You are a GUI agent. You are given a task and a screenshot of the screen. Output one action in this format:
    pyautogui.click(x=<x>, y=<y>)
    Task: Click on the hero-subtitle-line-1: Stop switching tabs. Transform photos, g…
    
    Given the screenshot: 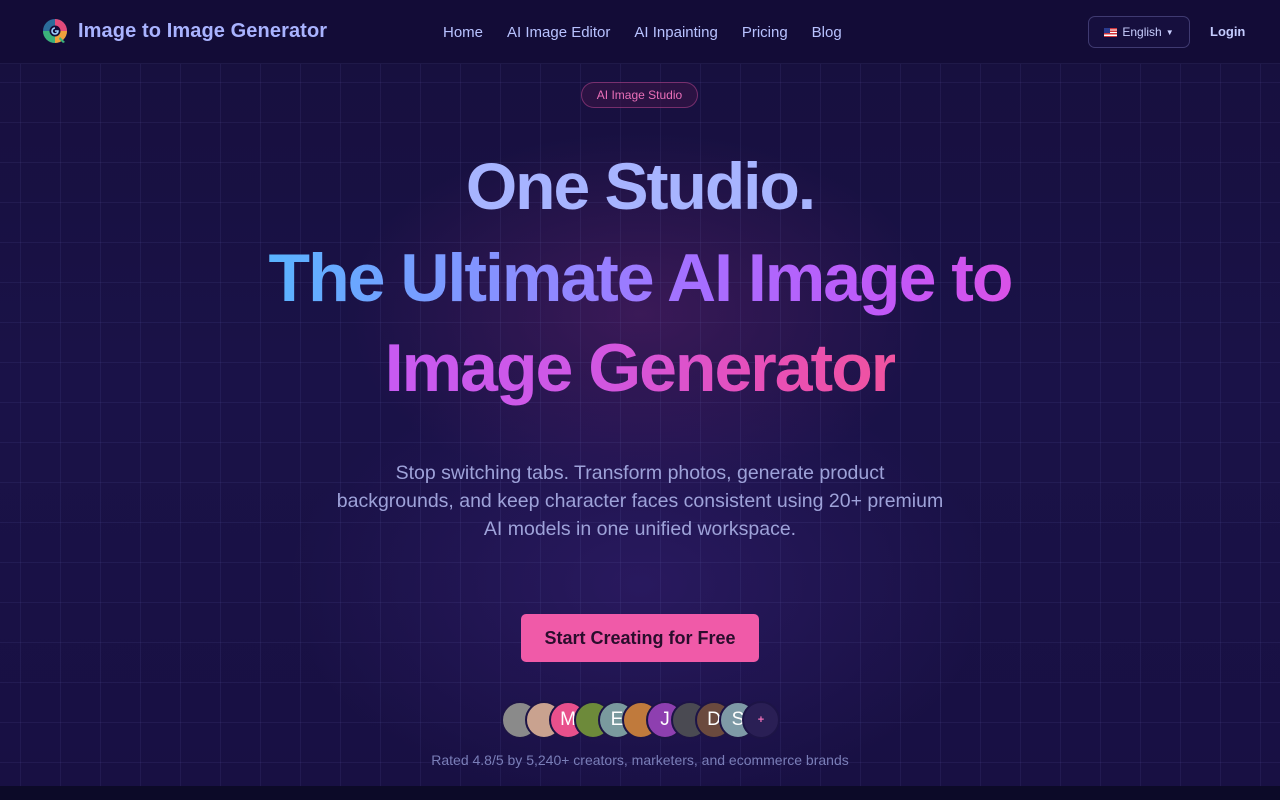 What is the action you would take?
    pyautogui.click(x=640, y=473)
    